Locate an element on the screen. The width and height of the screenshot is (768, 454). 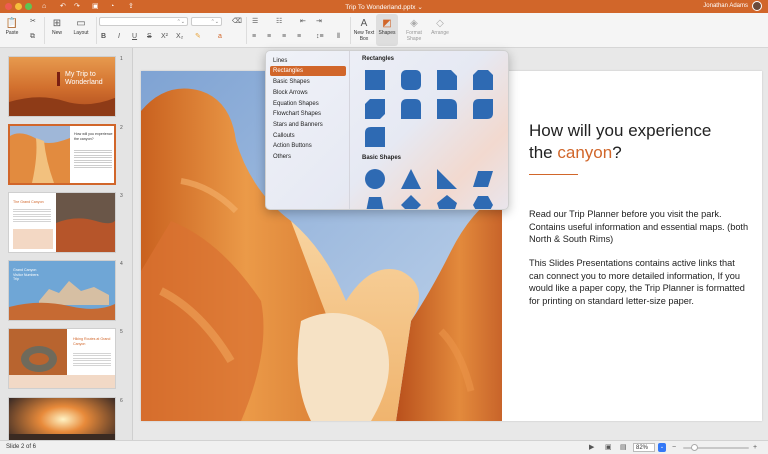
subscript-icon: X₂ is located at coordinates (179, 36).